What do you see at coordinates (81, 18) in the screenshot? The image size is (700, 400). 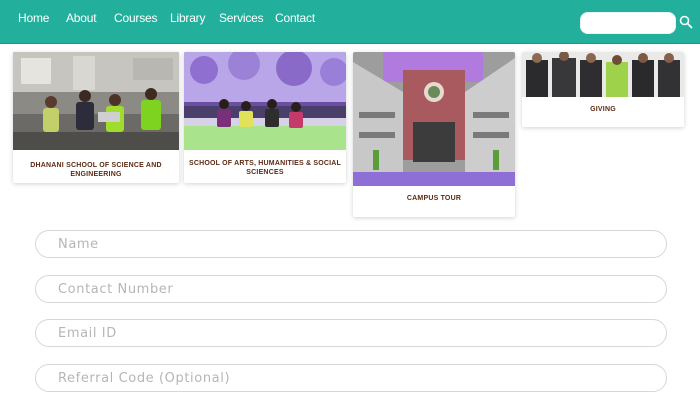 I see `nav-link-about: About` at bounding box center [81, 18].